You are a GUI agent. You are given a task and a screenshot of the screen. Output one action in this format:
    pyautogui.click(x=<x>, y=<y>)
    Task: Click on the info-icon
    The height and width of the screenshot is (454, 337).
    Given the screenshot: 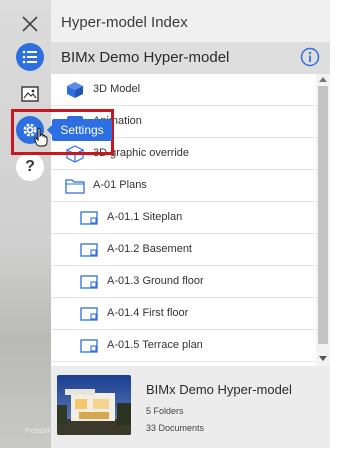 What is the action you would take?
    pyautogui.click(x=310, y=57)
    